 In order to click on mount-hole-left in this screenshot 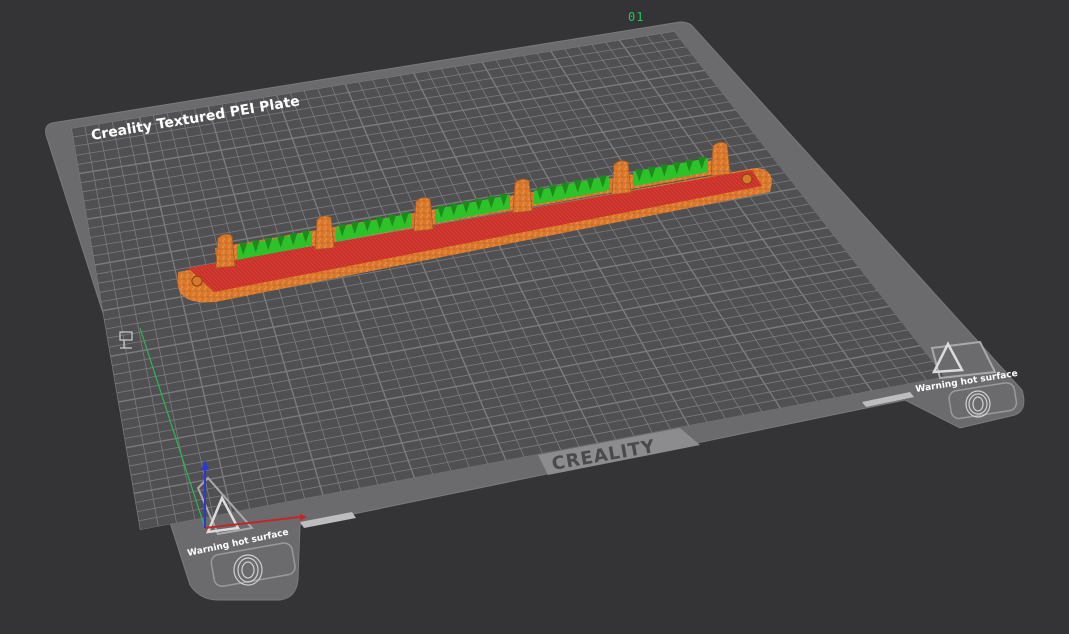, I will do `click(197, 281)`.